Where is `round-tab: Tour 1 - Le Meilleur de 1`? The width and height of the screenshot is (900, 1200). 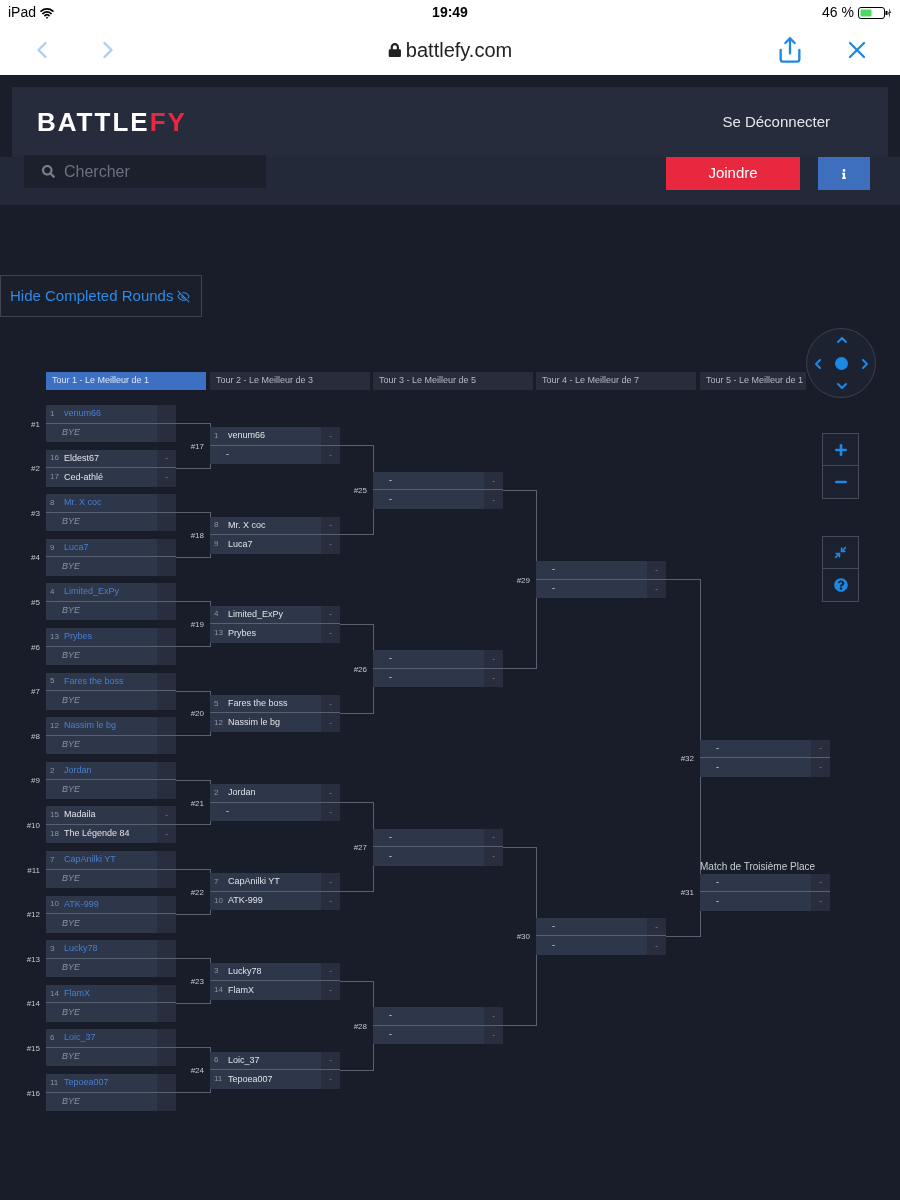 round-tab: Tour 1 - Le Meilleur de 1 is located at coordinates (126, 381).